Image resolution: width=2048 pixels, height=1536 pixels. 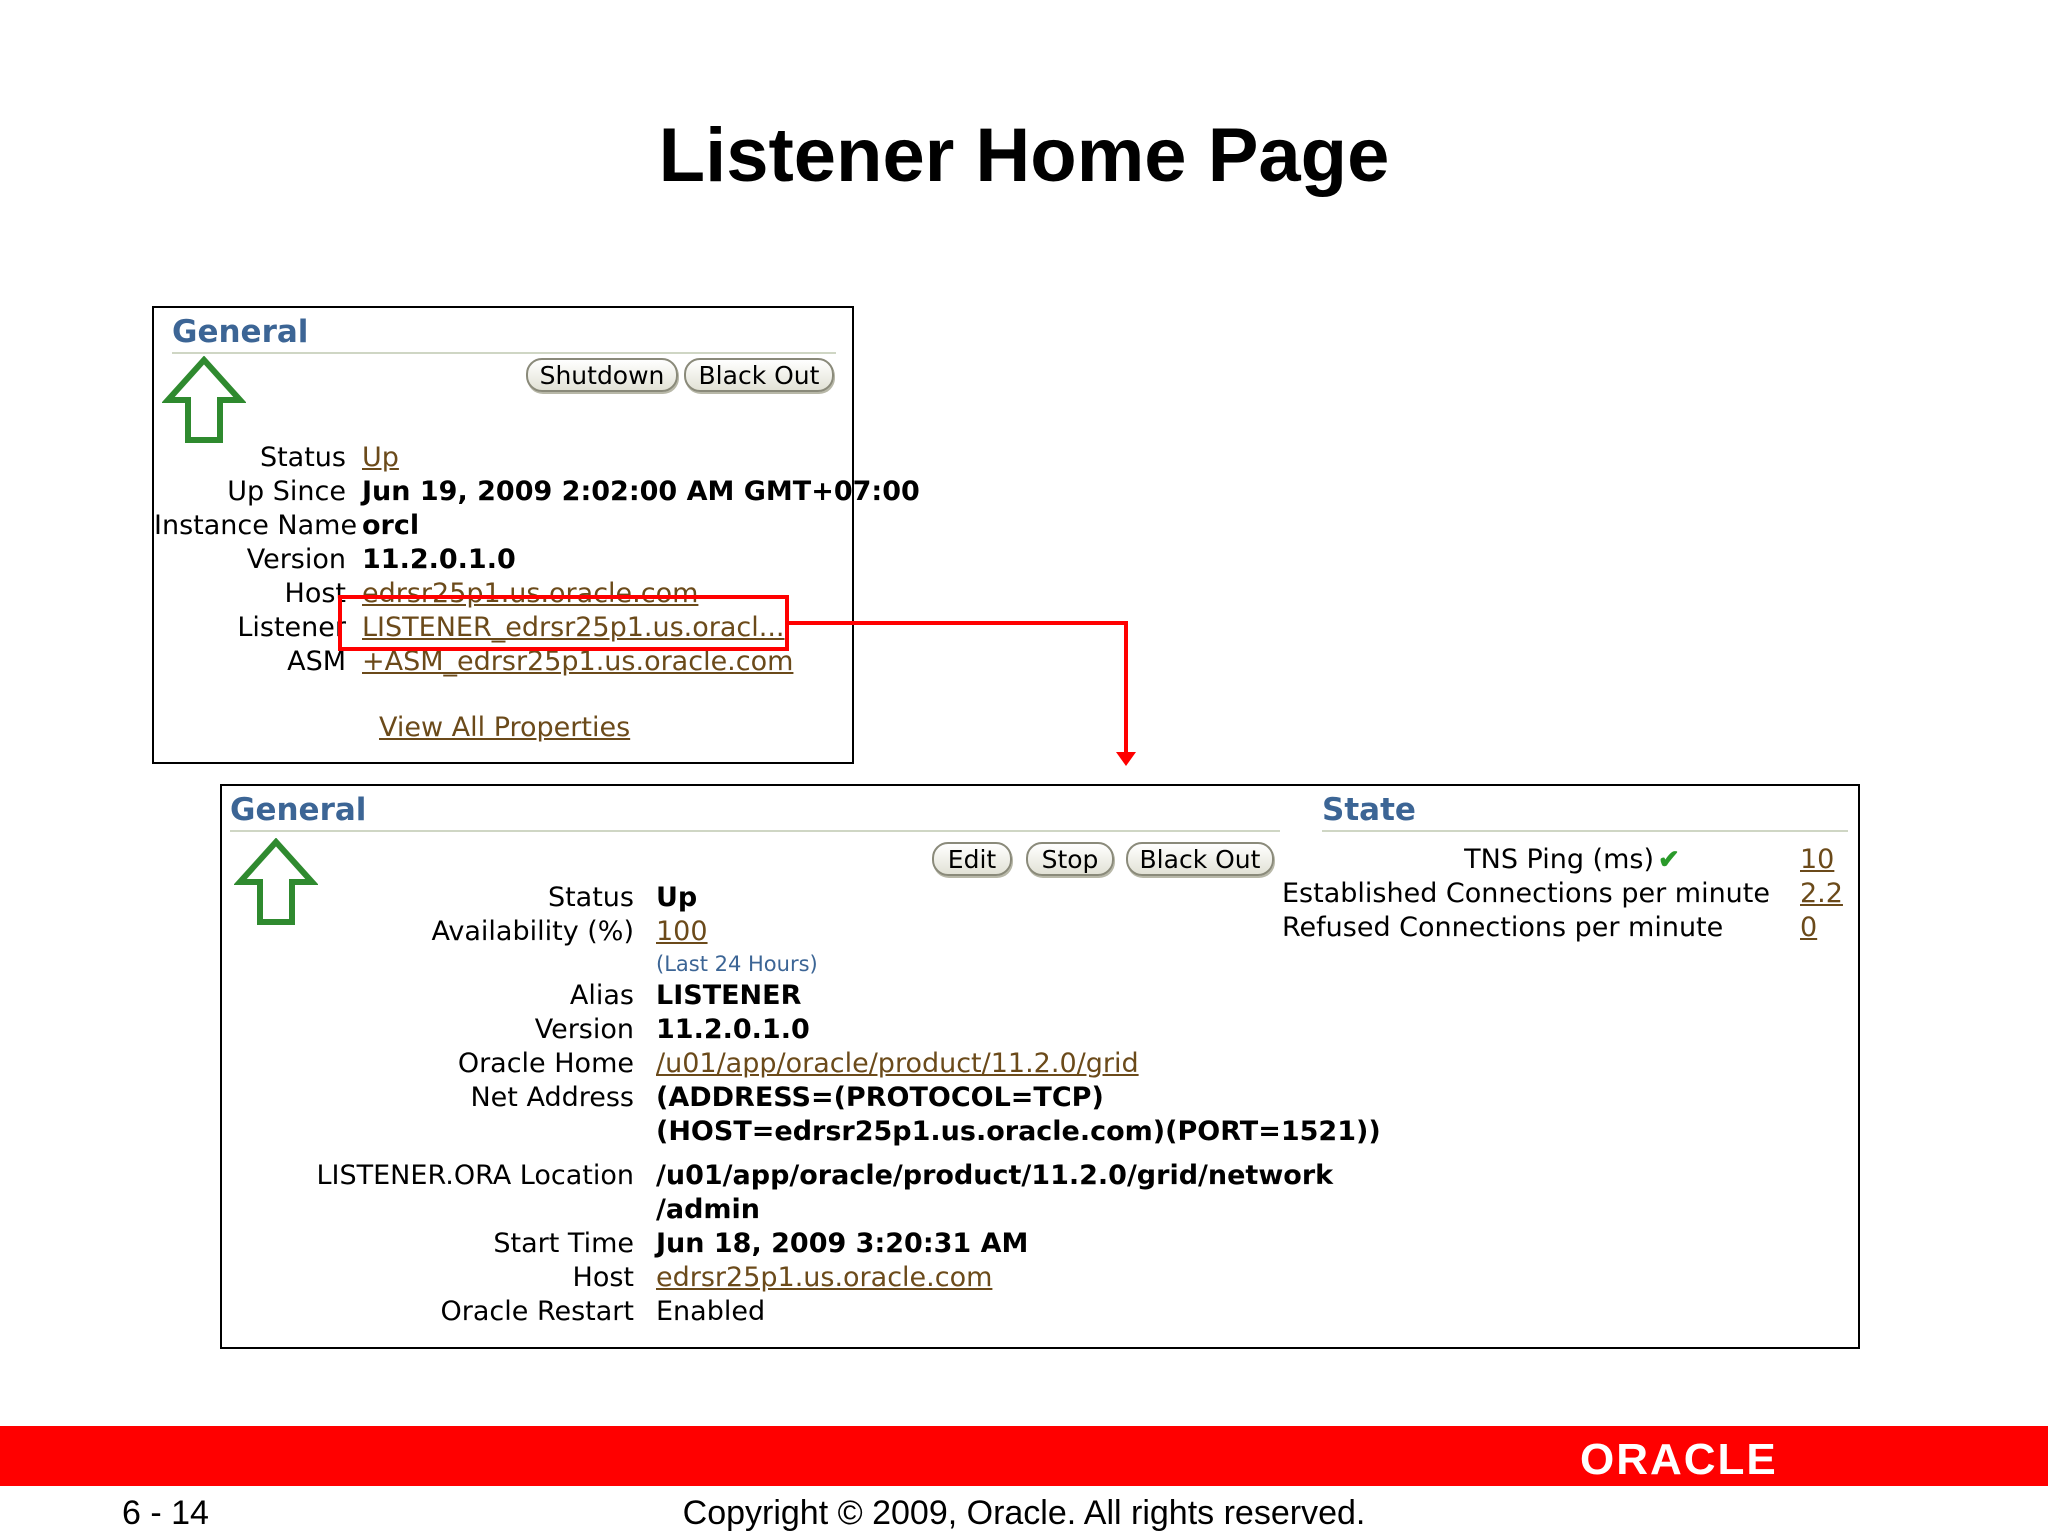 I want to click on alias-label: Alias, so click(x=601, y=995).